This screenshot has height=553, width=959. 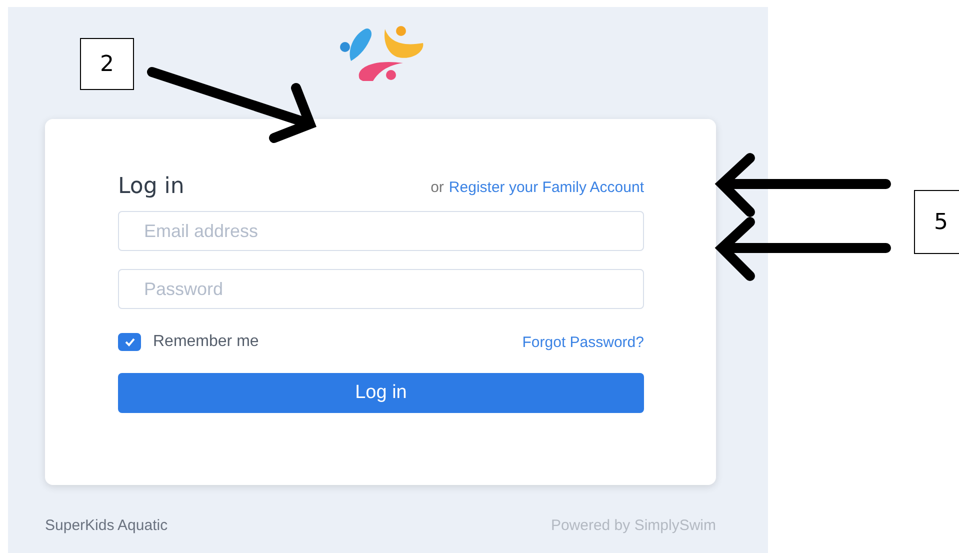 I want to click on email-field: Email address, so click(x=381, y=231).